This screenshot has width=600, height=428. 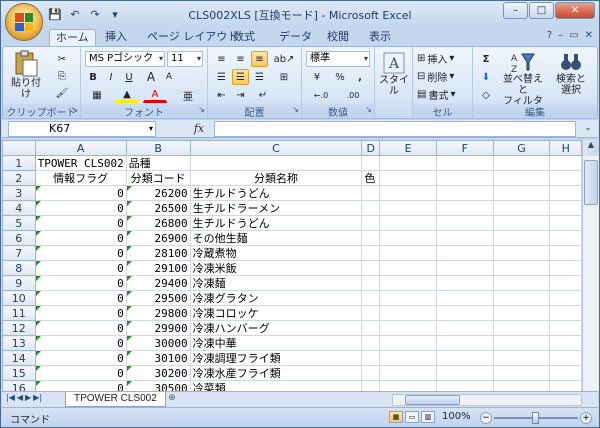 What do you see at coordinates (158, 298) in the screenshot?
I see `cell: 29500` at bounding box center [158, 298].